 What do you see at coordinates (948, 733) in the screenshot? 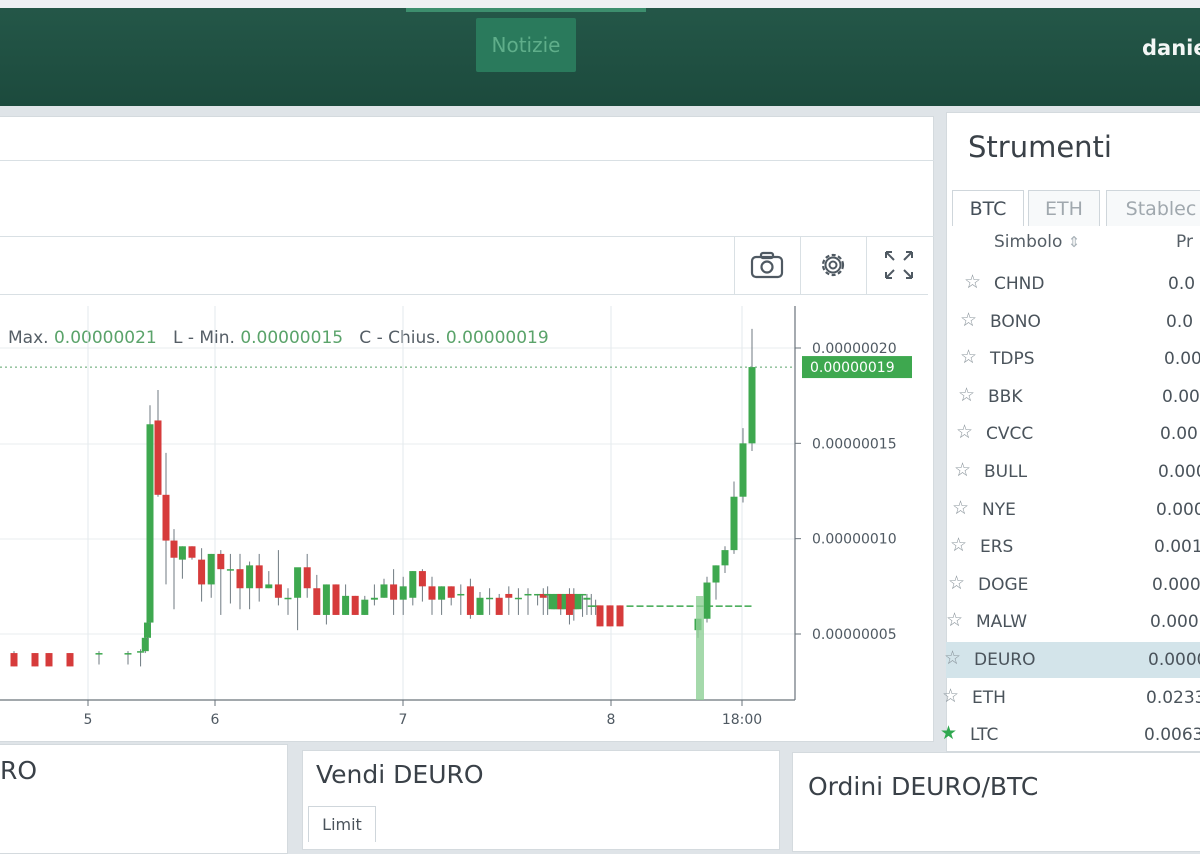
I see `favorite-star-icon: ★` at bounding box center [948, 733].